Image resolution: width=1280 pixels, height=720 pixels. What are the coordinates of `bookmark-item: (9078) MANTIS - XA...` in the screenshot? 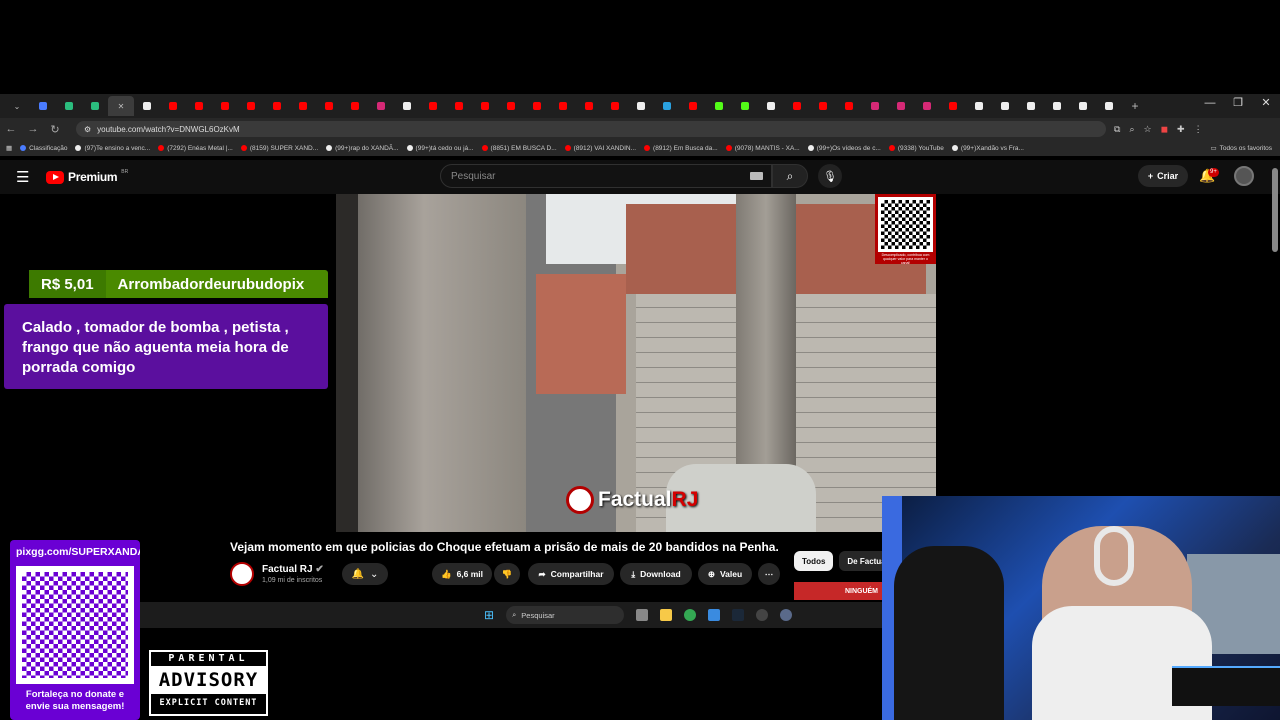 It's located at (762, 148).